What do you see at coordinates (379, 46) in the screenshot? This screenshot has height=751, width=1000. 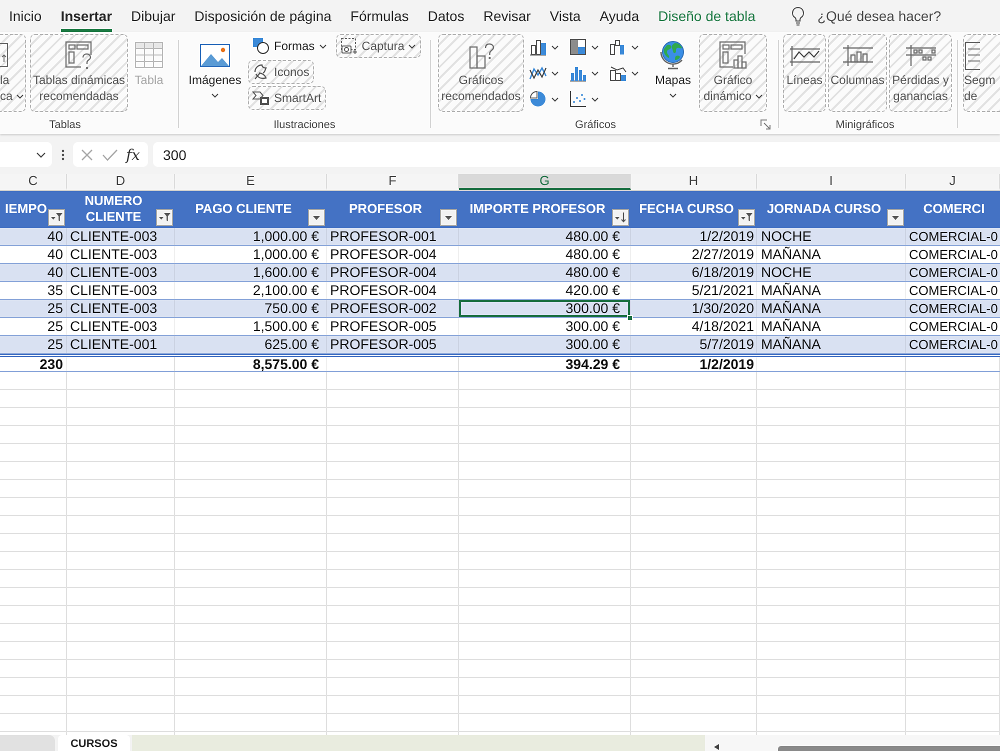 I see `screenshot-button: Captura` at bounding box center [379, 46].